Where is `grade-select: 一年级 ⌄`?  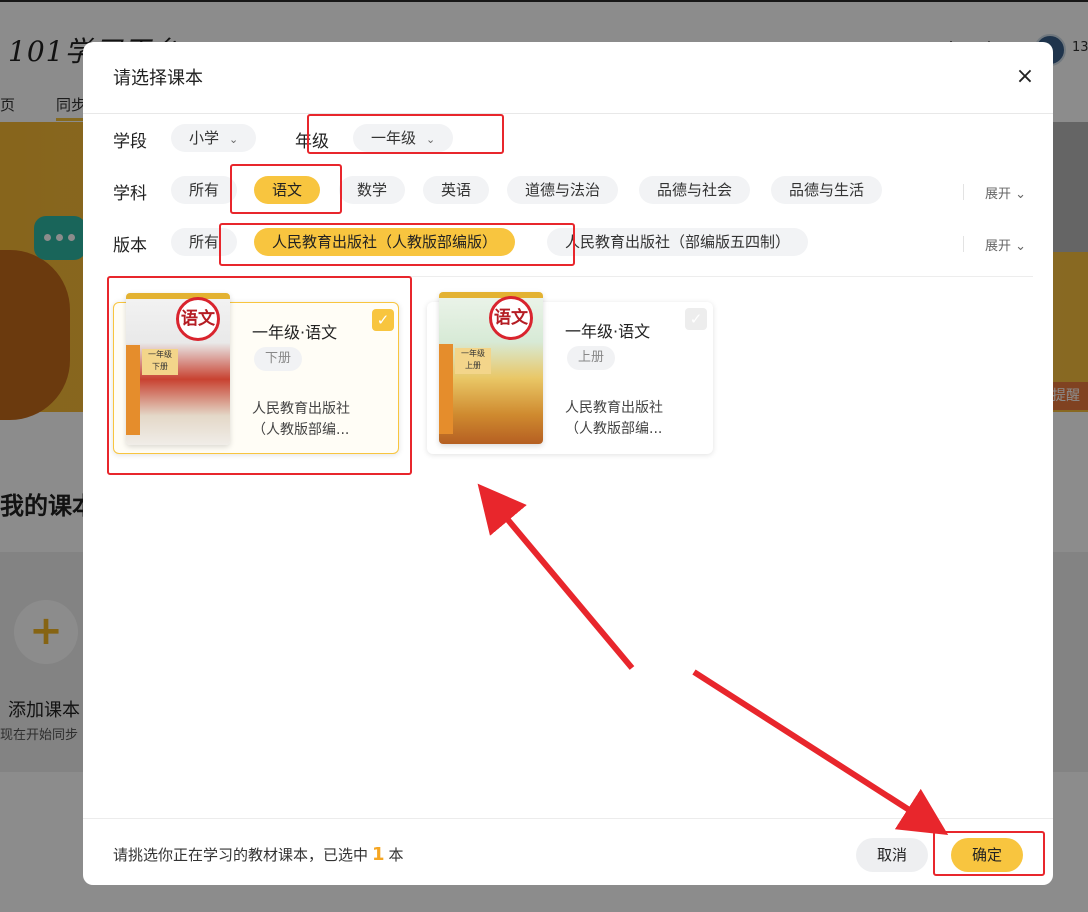 grade-select: 一年级 ⌄ is located at coordinates (403, 138).